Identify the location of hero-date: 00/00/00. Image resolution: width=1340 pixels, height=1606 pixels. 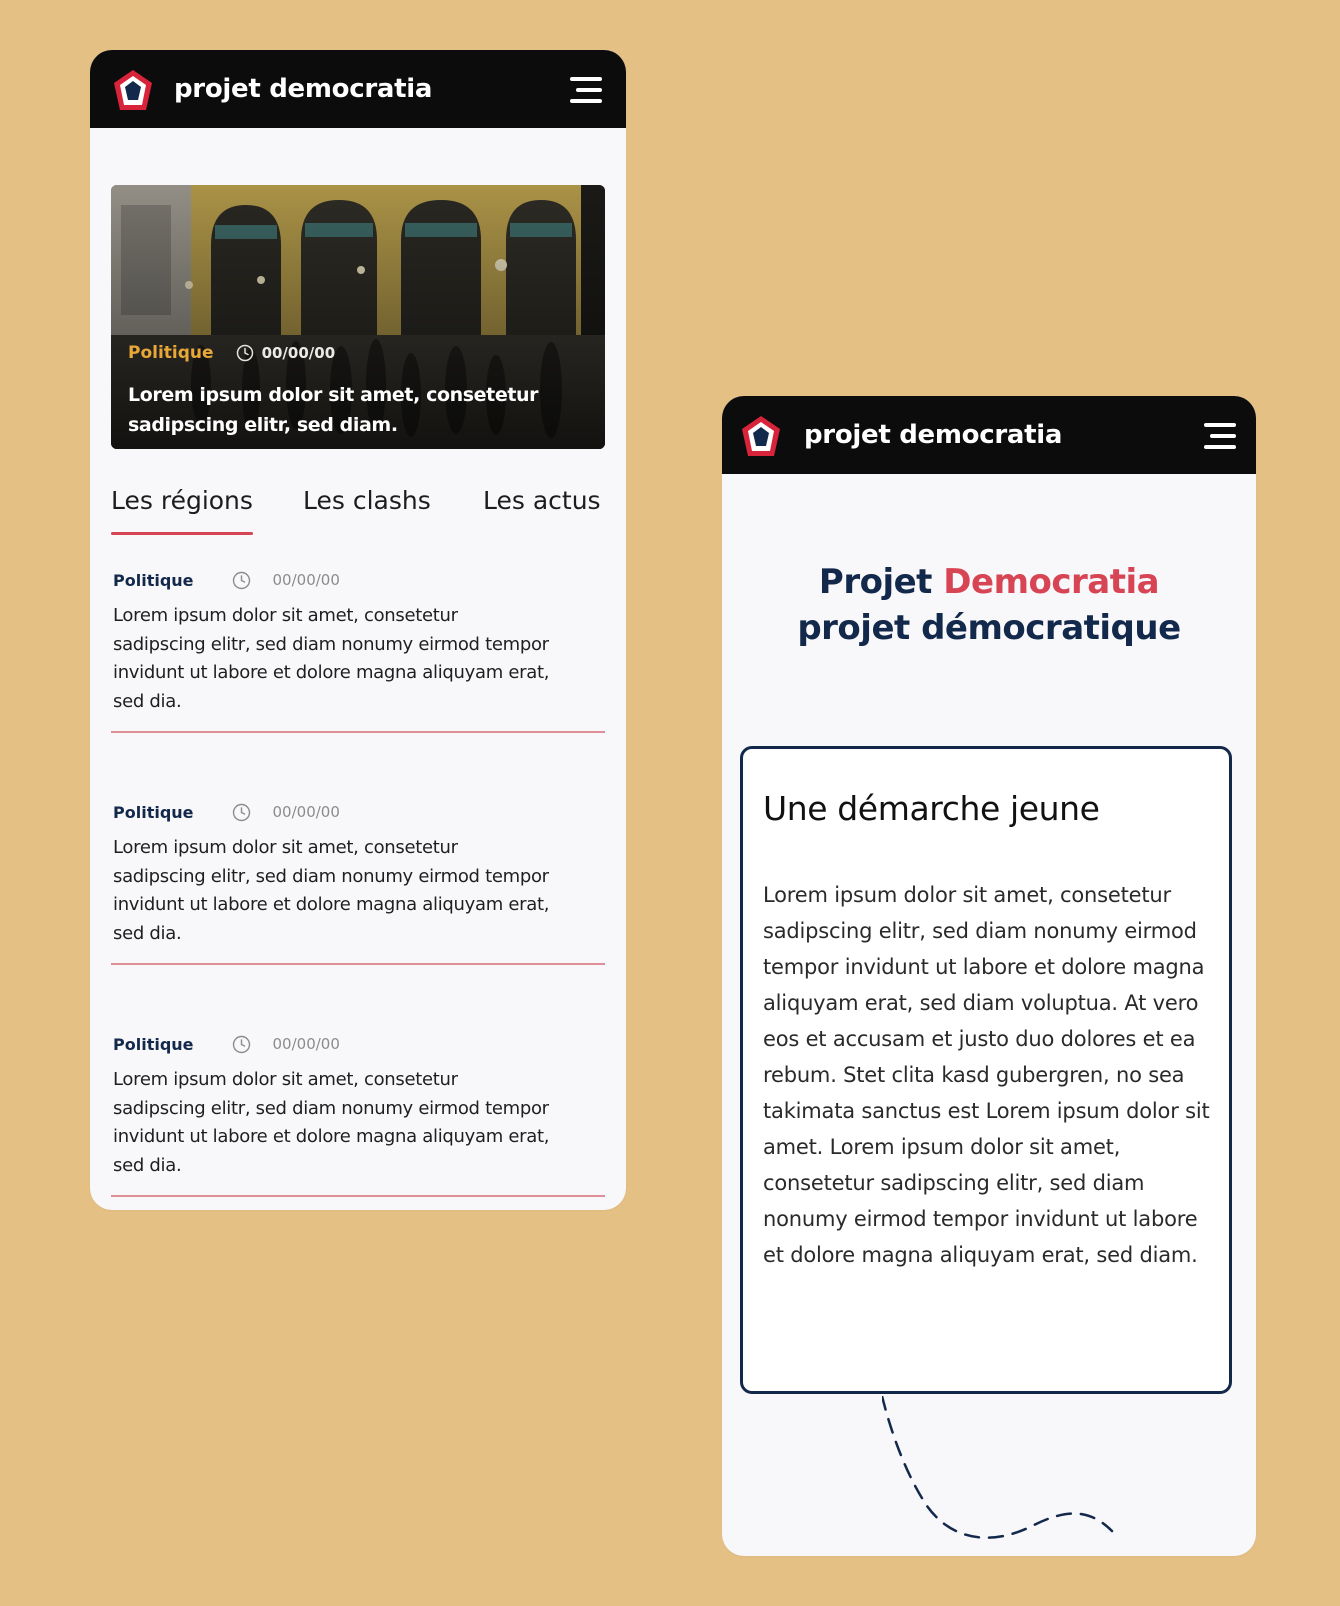
(298, 353).